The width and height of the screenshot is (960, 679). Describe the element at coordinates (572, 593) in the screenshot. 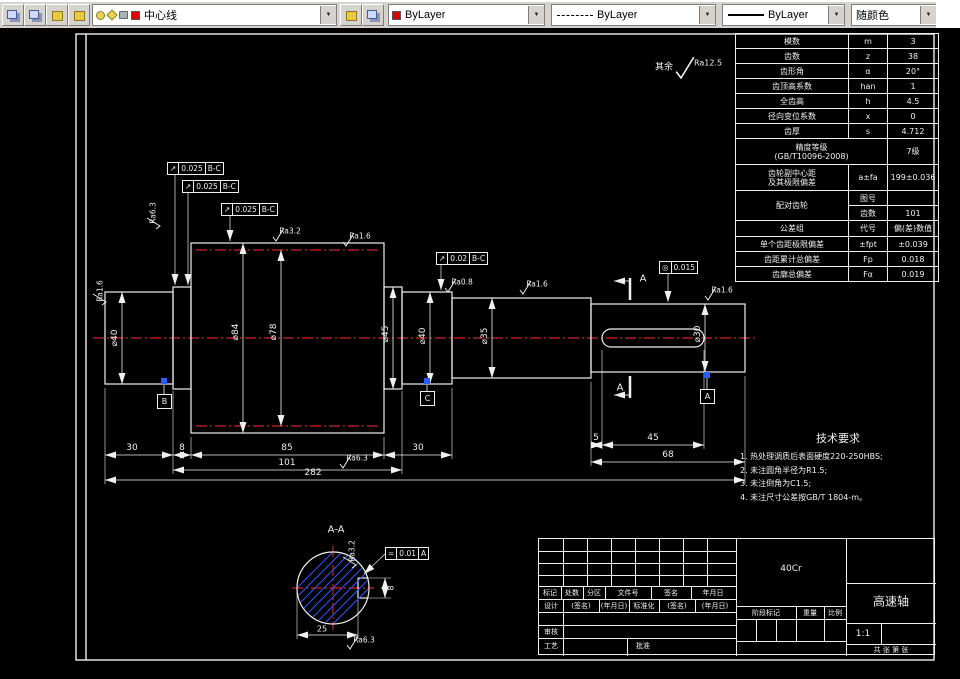

I see `tb-count-label: 处数` at that location.